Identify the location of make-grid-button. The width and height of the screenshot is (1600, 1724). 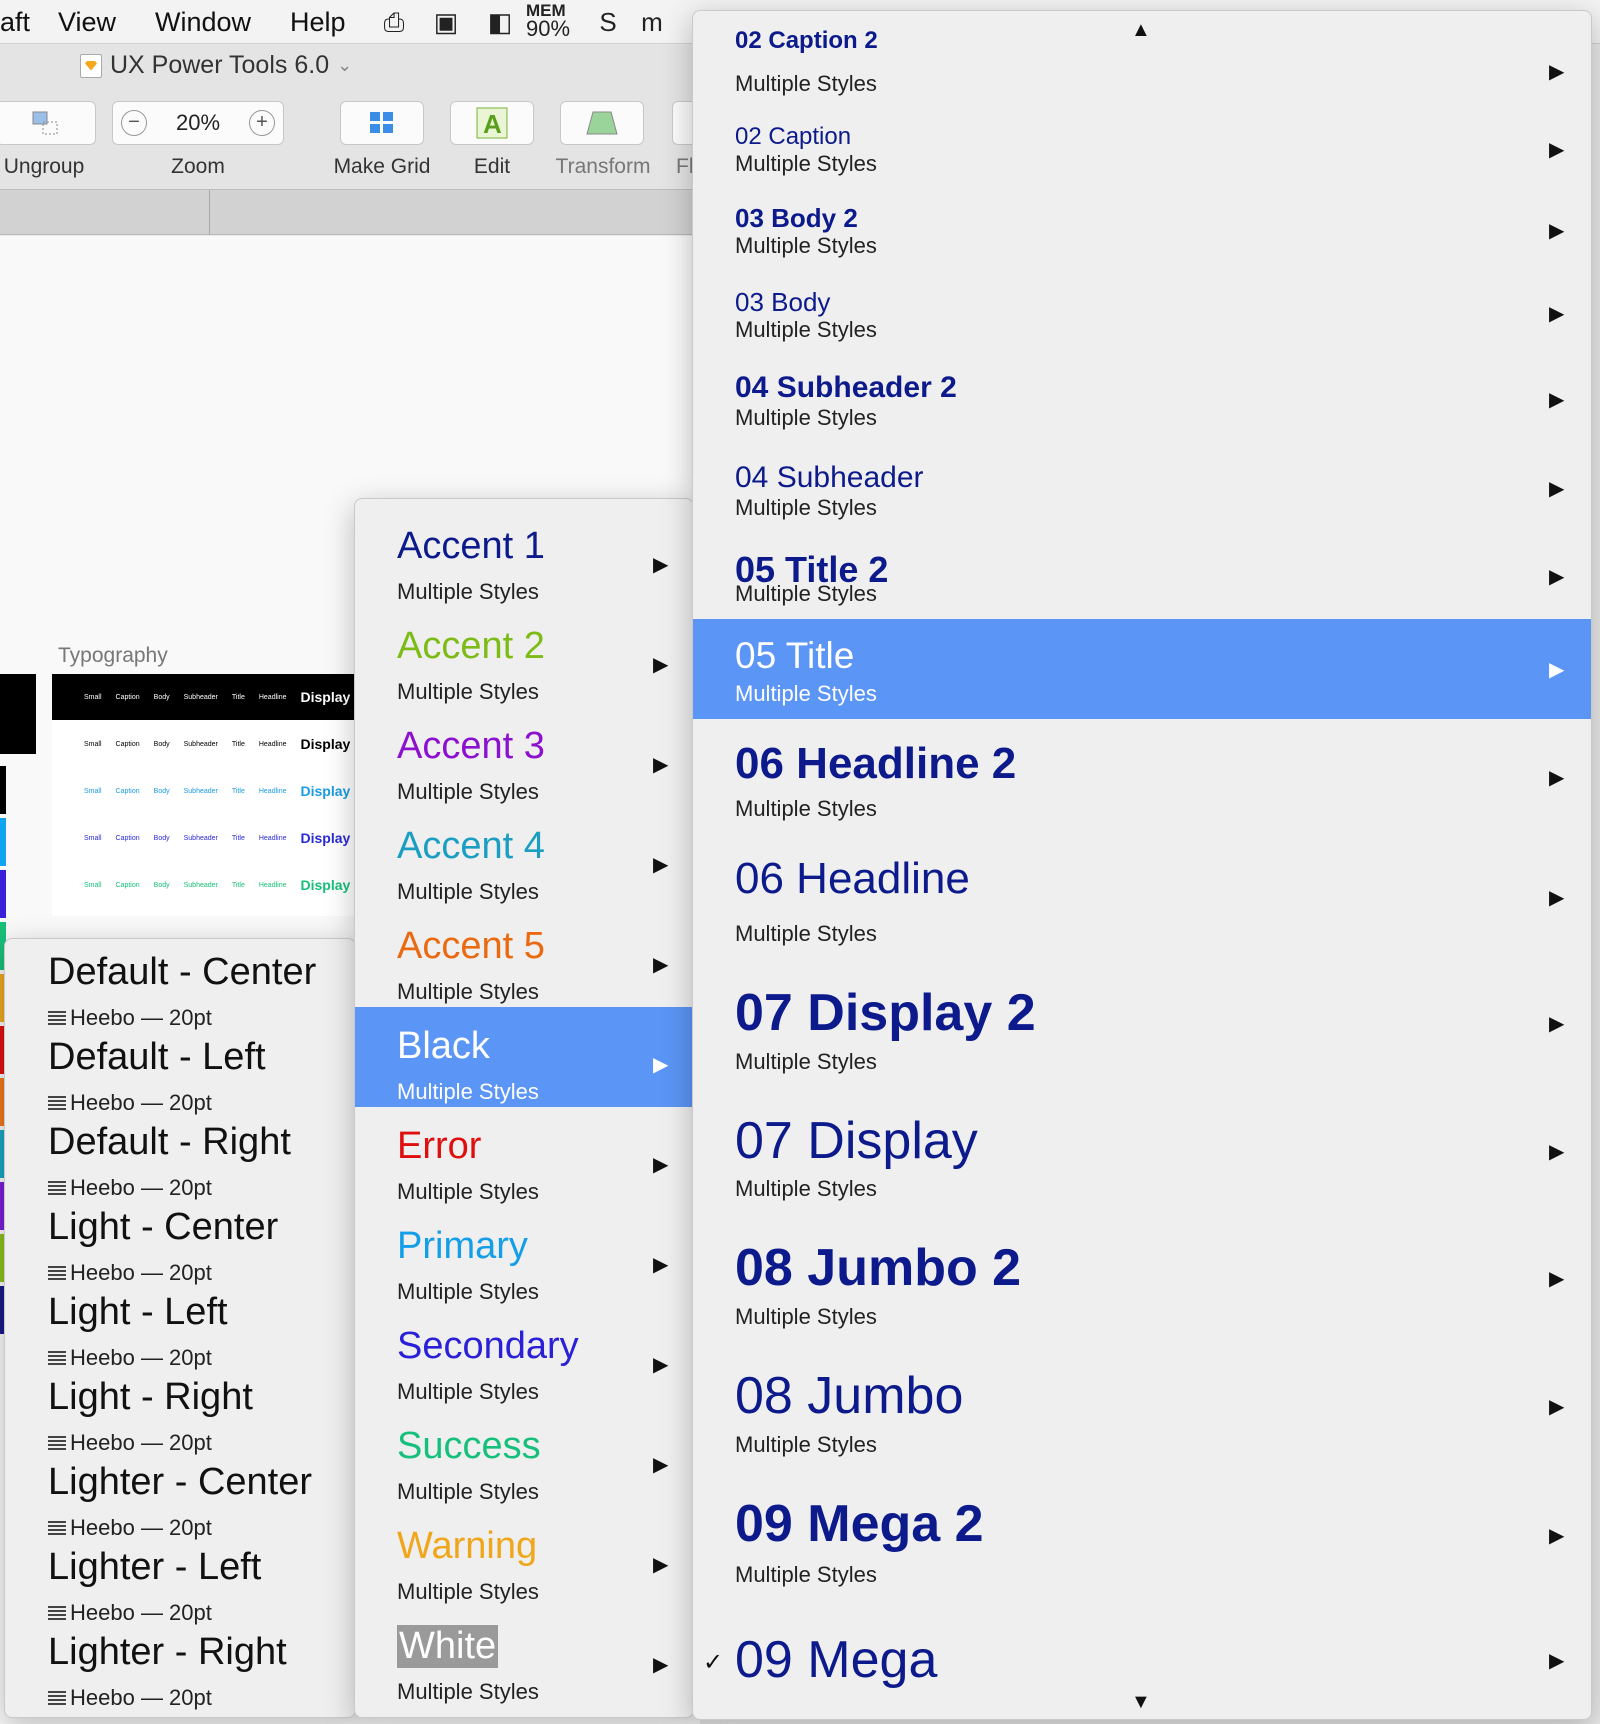
(382, 123).